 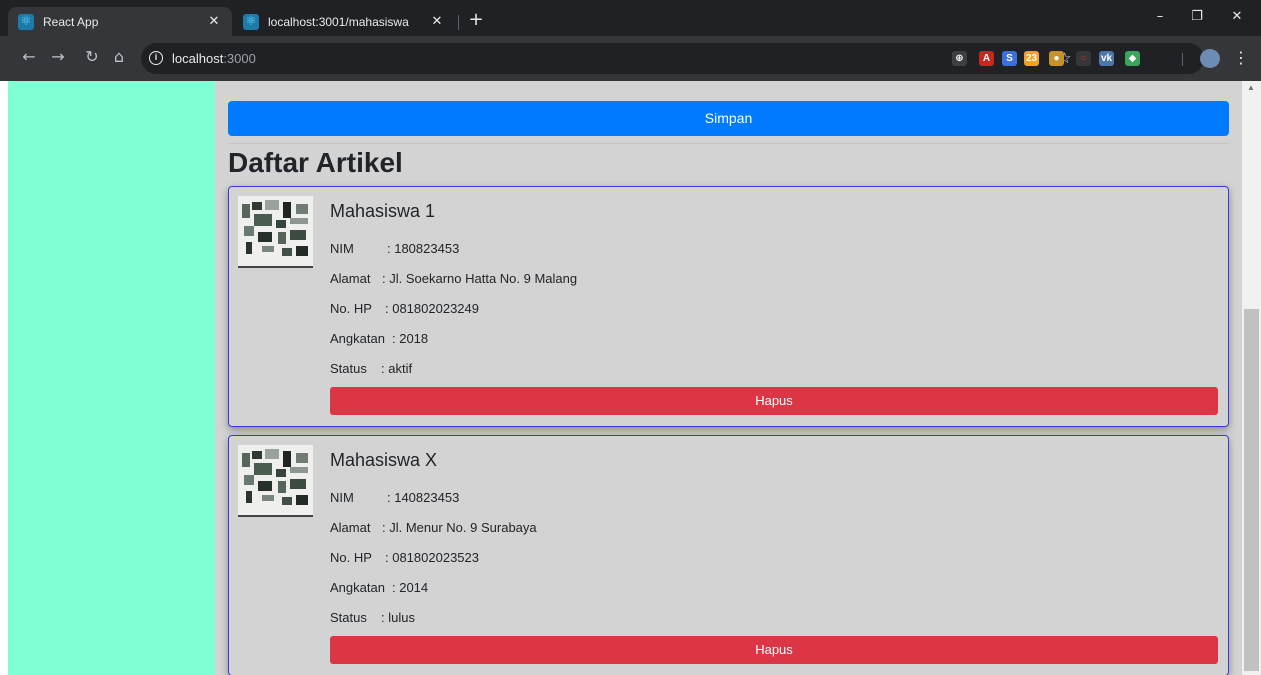 I want to click on reload-icon: ↻, so click(x=92, y=58).